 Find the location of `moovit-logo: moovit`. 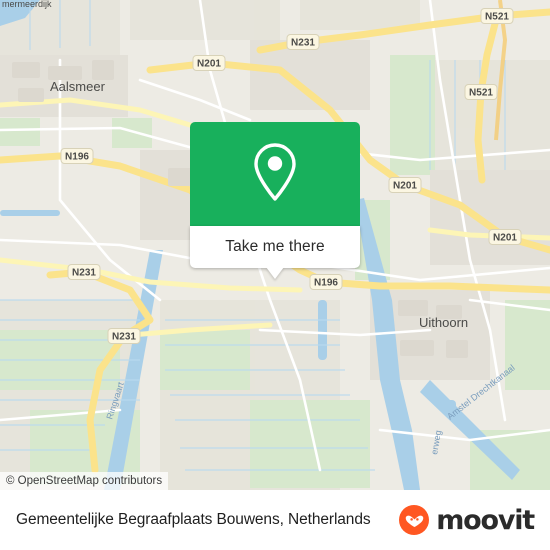

moovit-logo: moovit is located at coordinates (467, 520).